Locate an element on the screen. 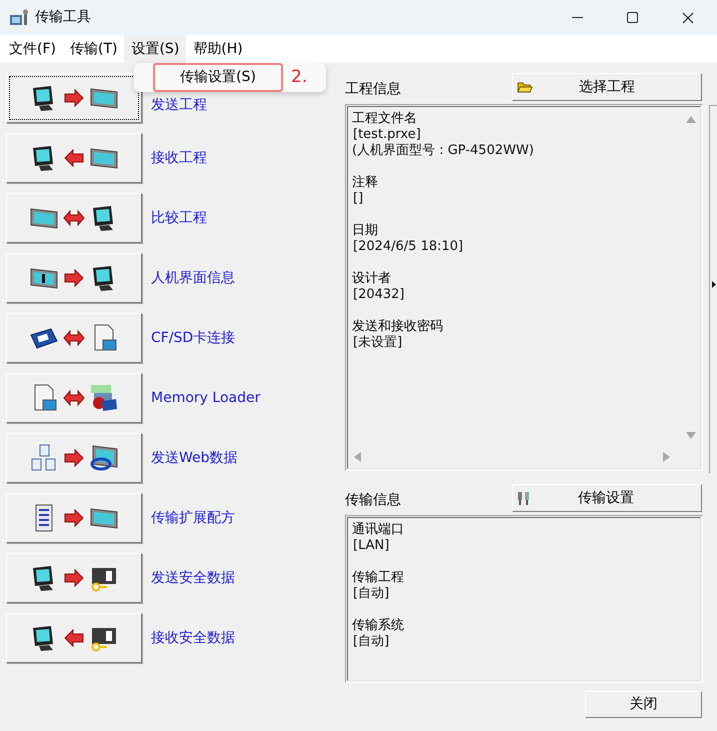 This screenshot has width=717, height=731. info-value: [2024/6/5 18:10] is located at coordinates (408, 247).